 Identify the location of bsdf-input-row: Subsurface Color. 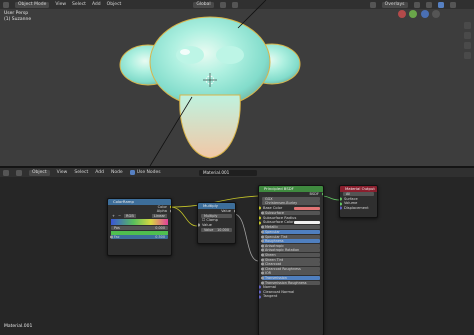
(291, 222).